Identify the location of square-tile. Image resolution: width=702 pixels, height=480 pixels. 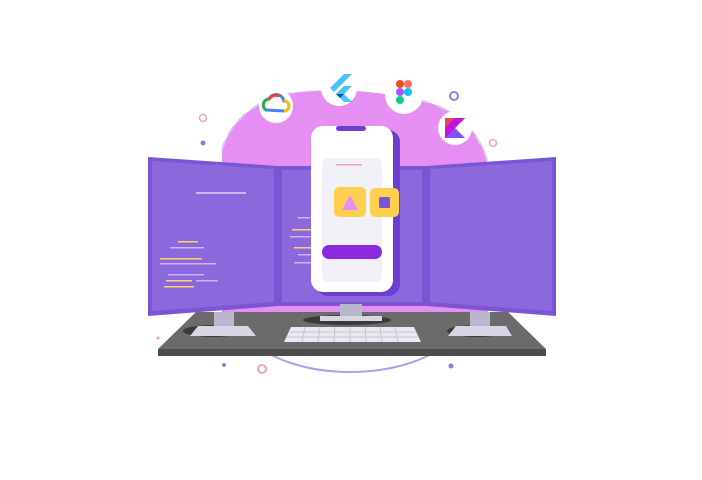
(384, 202).